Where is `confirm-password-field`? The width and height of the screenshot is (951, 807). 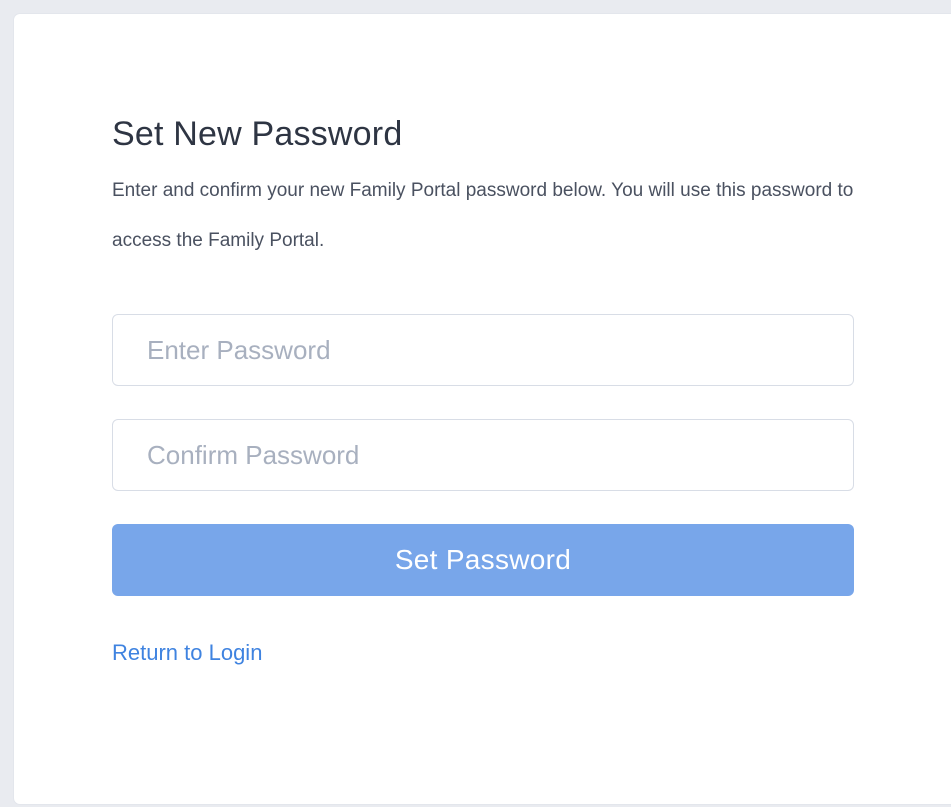
confirm-password-field is located at coordinates (483, 455).